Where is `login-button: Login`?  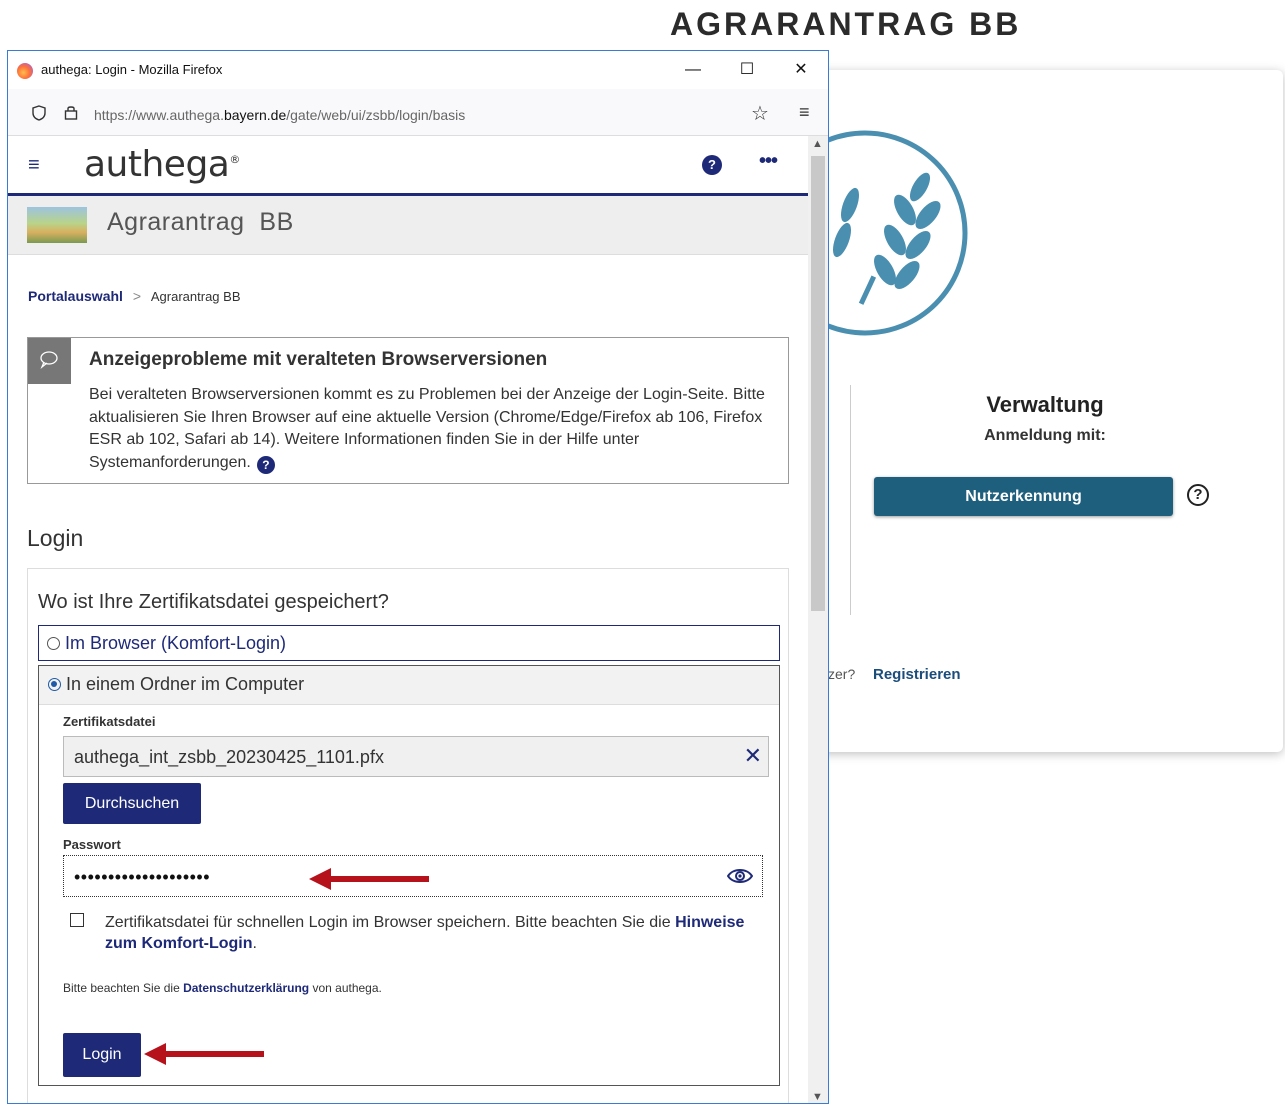
login-button: Login is located at coordinates (102, 1055).